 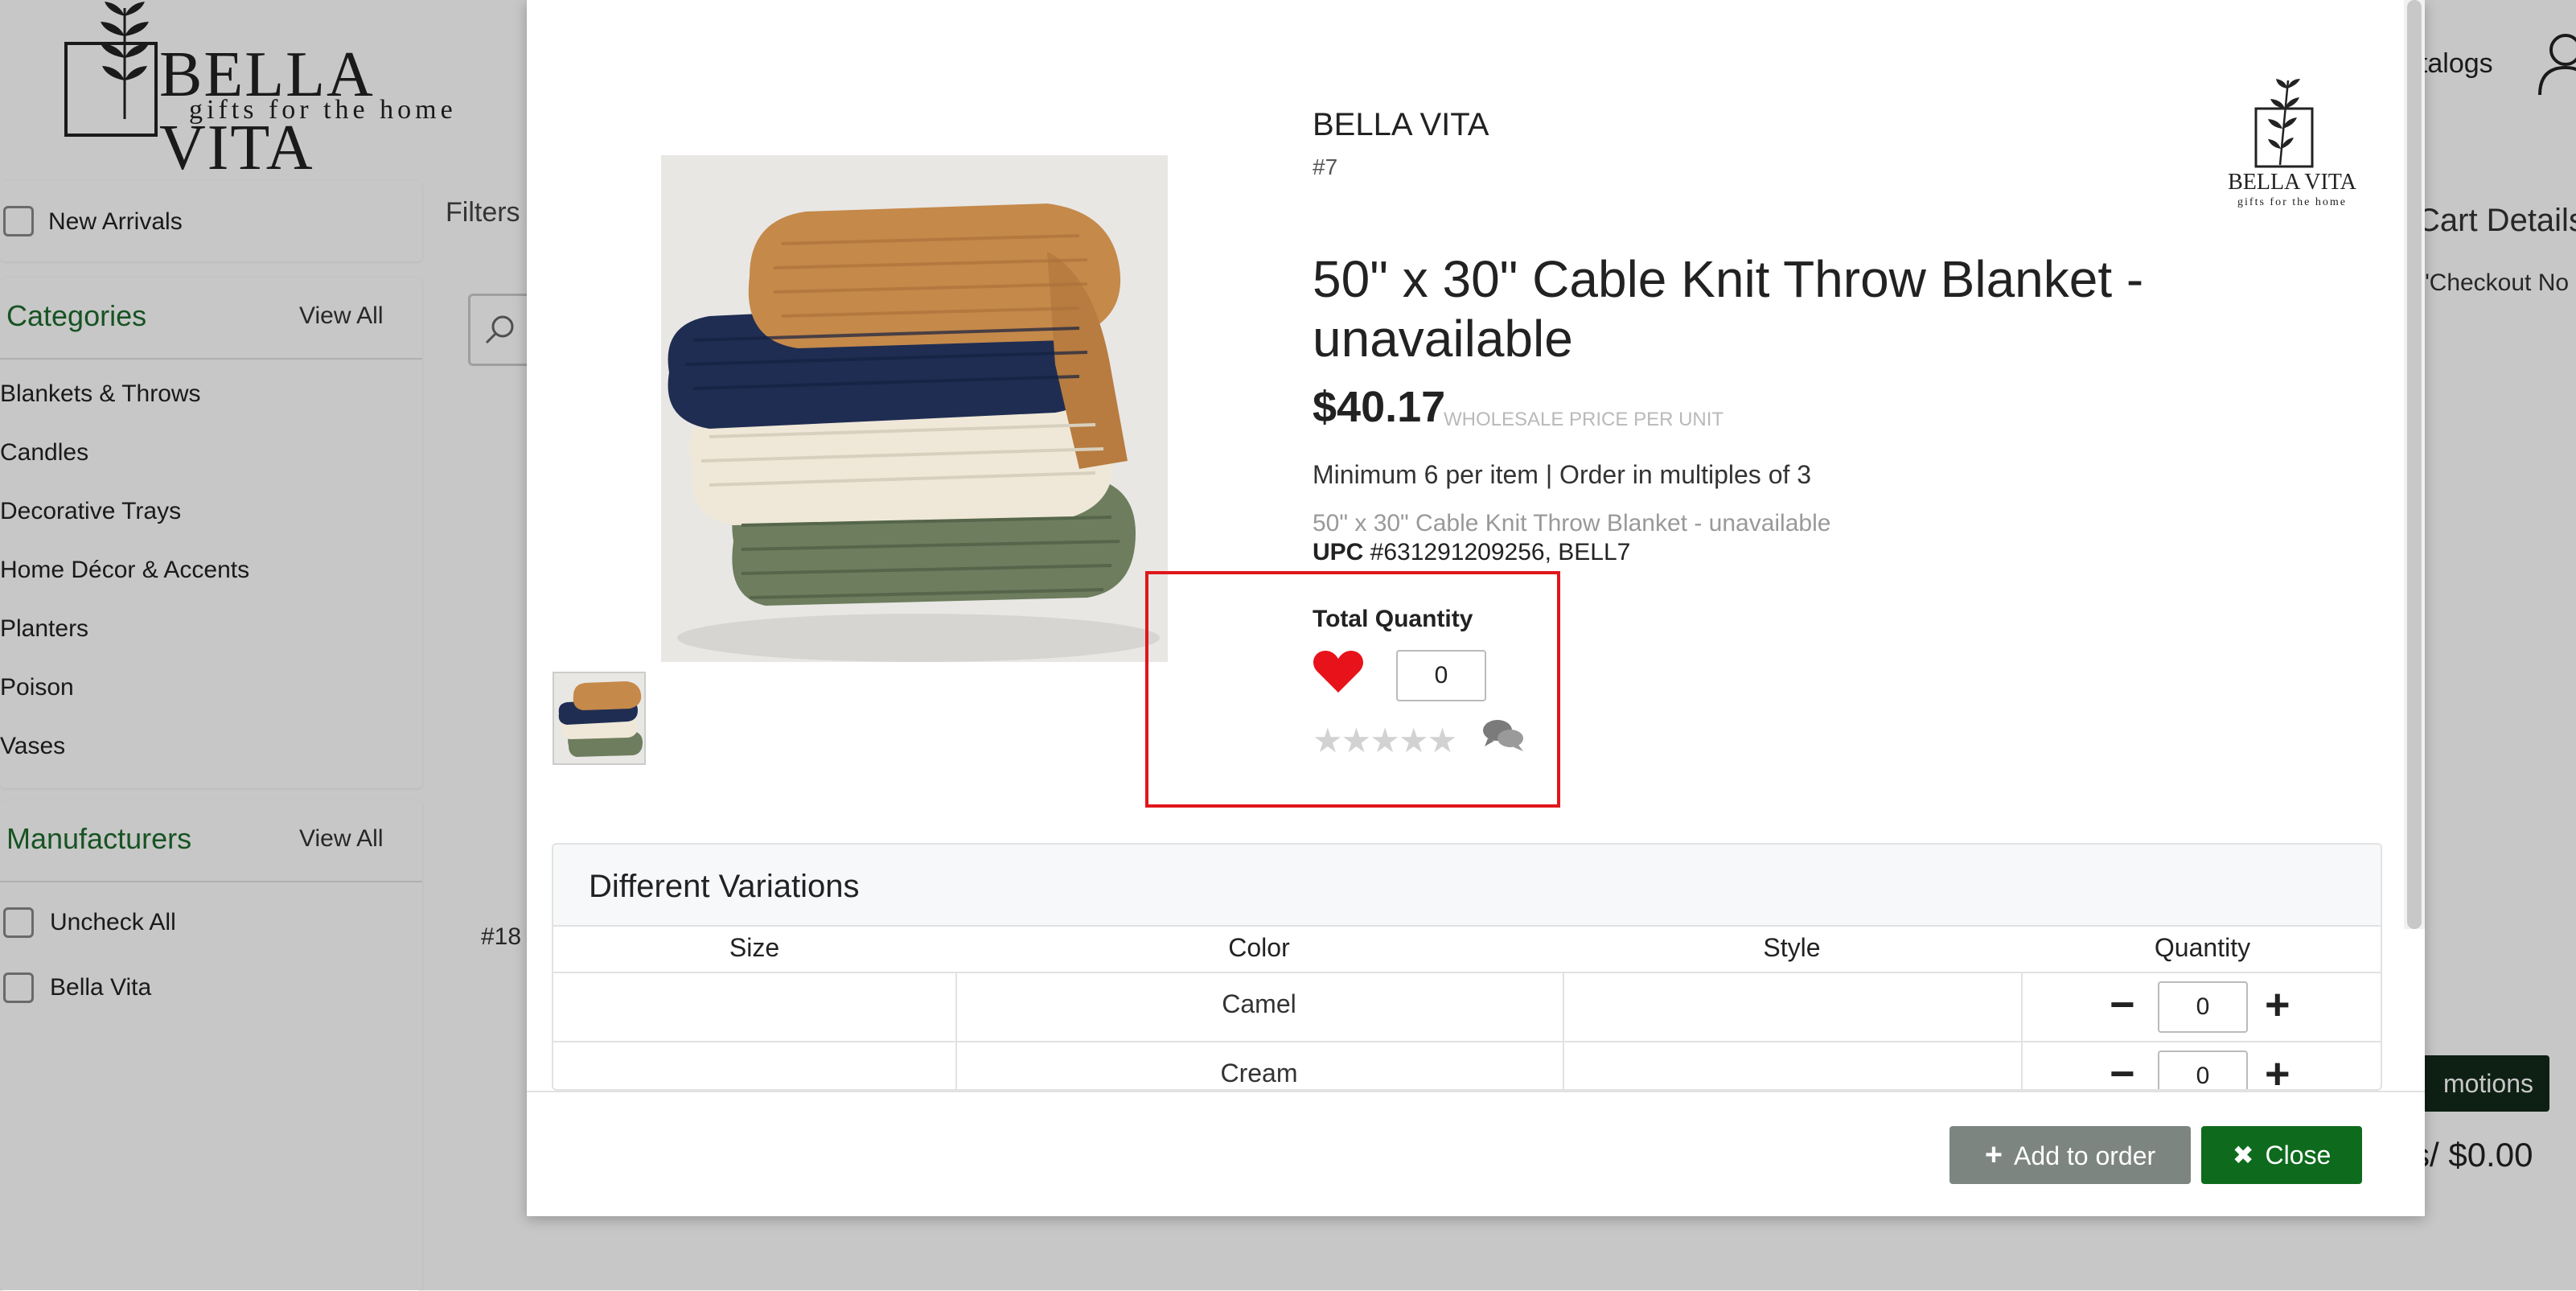 I want to click on close-x-icon: ✖, so click(x=2243, y=1155).